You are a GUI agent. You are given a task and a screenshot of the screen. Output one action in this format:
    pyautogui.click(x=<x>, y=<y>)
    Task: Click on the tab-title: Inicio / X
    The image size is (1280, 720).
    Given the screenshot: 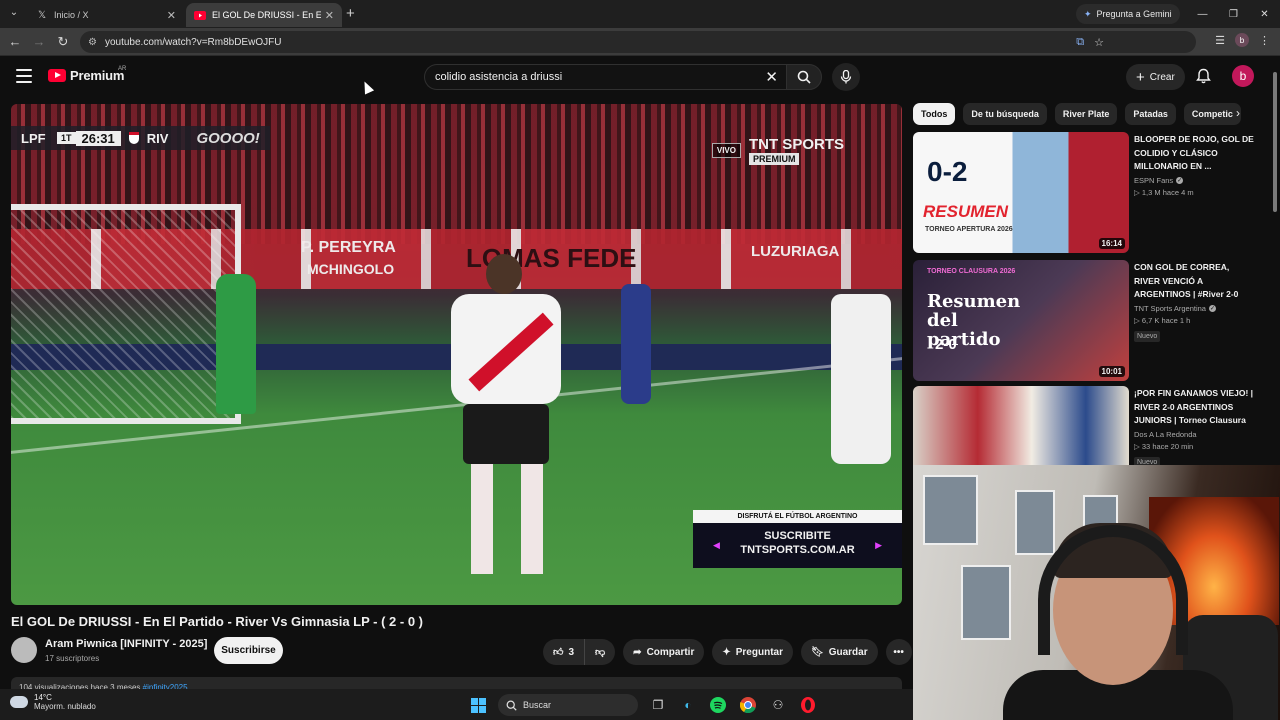 What is the action you would take?
    pyautogui.click(x=71, y=15)
    